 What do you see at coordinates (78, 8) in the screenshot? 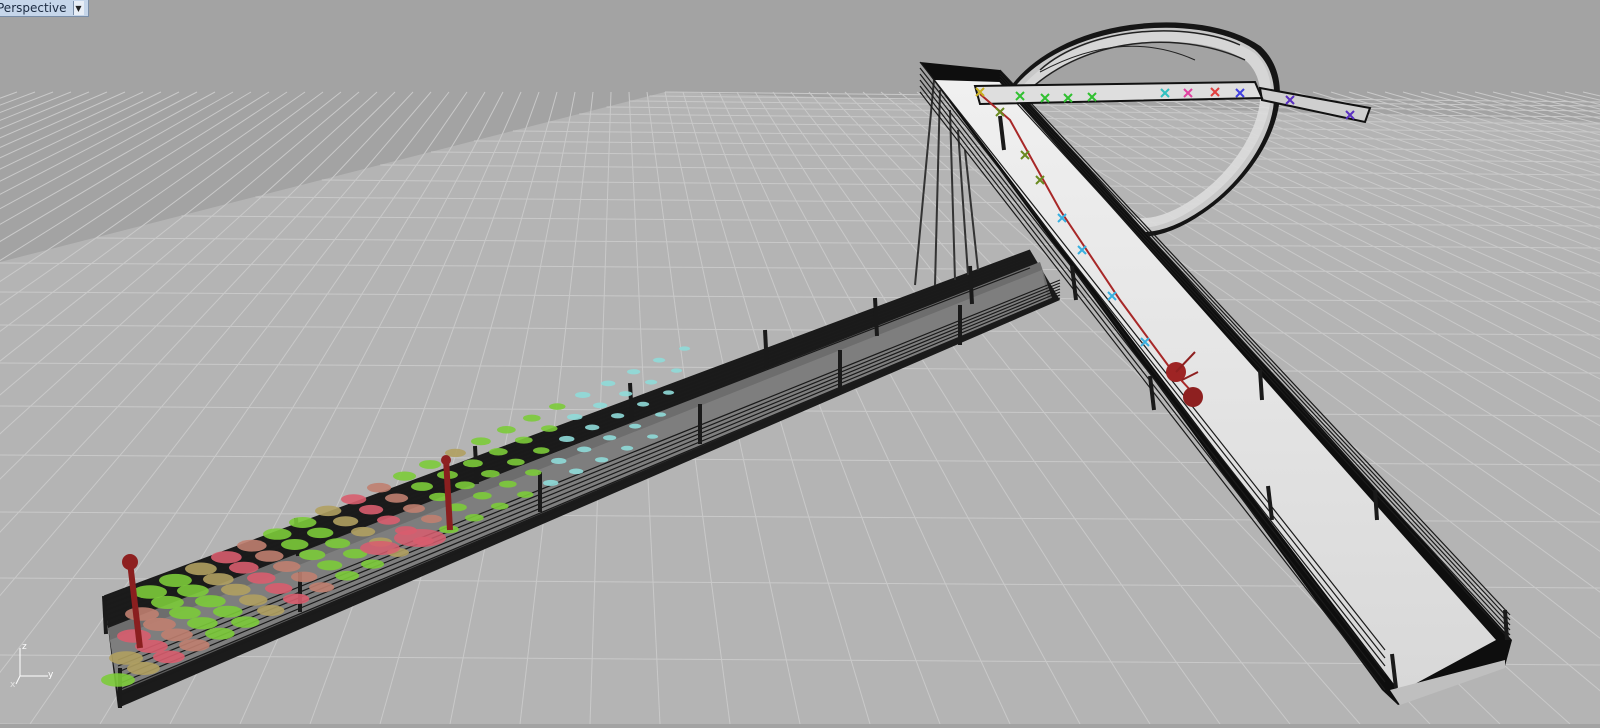
I see `dropdown-arrow-icon: ▼` at bounding box center [78, 8].